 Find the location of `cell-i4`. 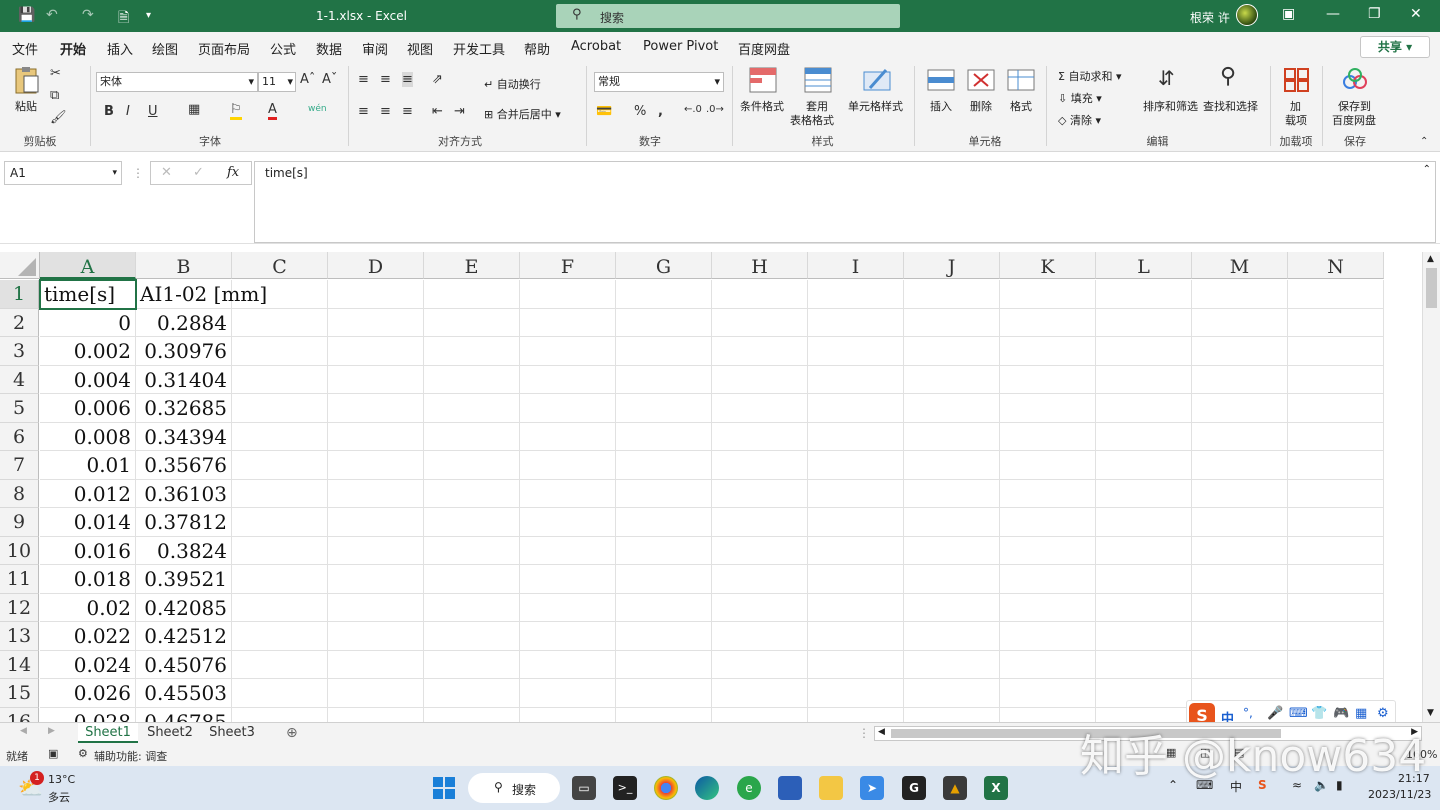

cell-i4 is located at coordinates (856, 379).